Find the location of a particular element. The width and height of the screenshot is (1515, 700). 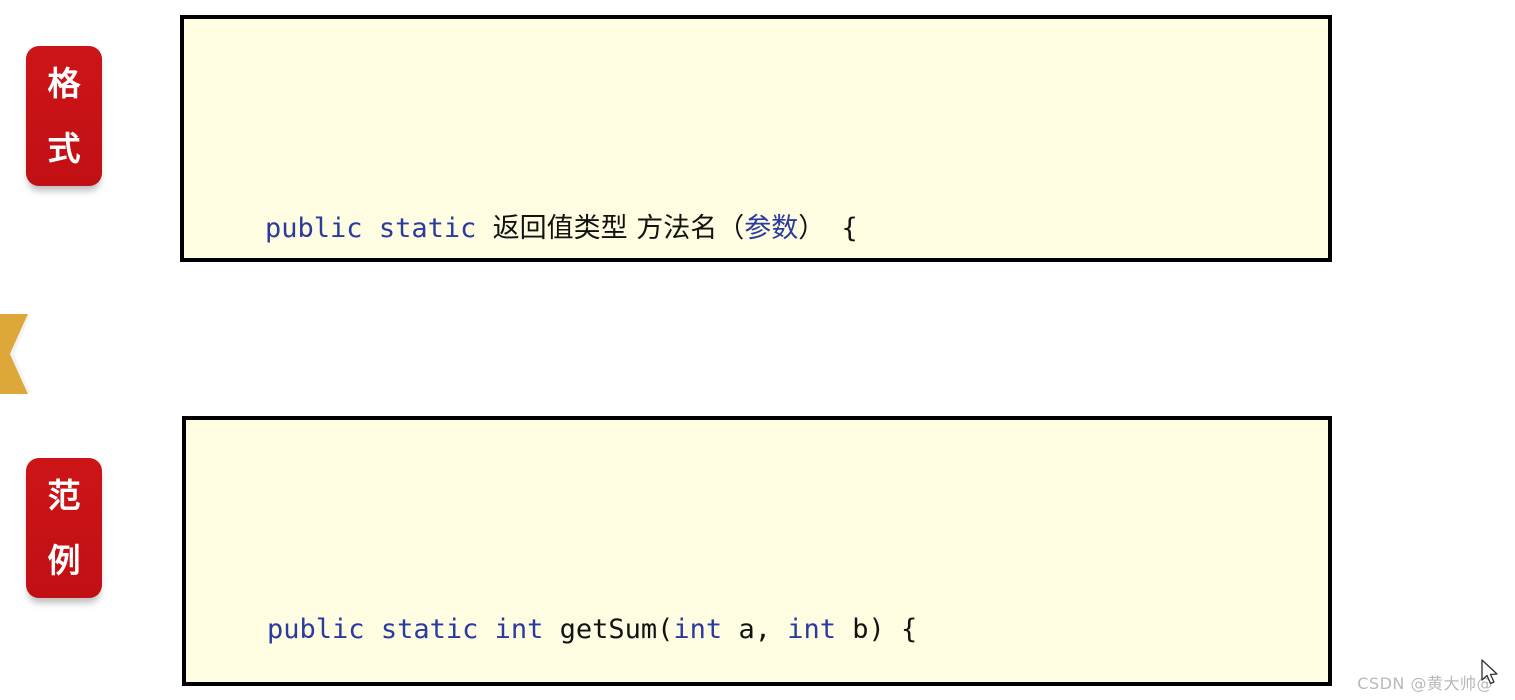

mouse-pointer-icon is located at coordinates (1491, 673).